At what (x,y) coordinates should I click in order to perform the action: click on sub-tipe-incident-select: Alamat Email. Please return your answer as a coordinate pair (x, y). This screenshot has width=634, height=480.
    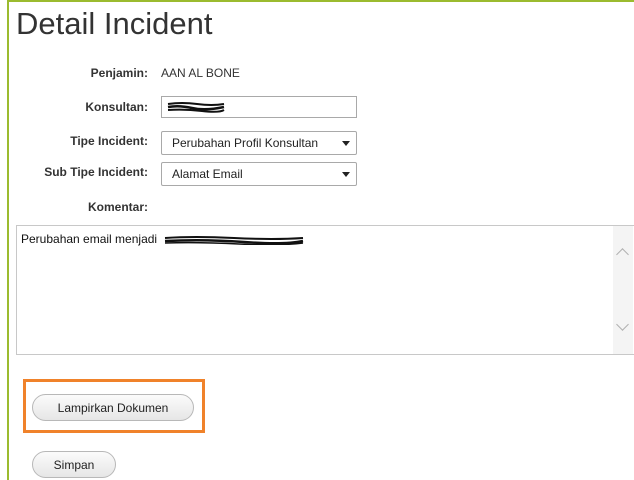
    Looking at the image, I should click on (259, 174).